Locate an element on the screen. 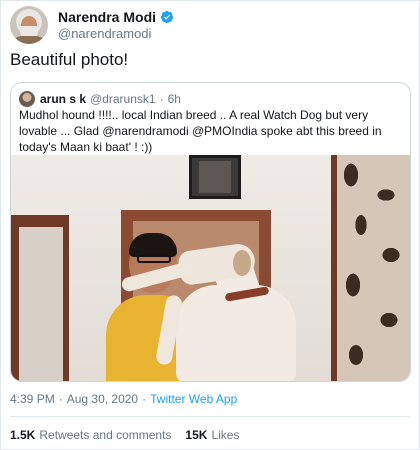 Image resolution: width=420 pixels, height=450 pixels. tweet-date: Aug 30, 2020 is located at coordinates (102, 399).